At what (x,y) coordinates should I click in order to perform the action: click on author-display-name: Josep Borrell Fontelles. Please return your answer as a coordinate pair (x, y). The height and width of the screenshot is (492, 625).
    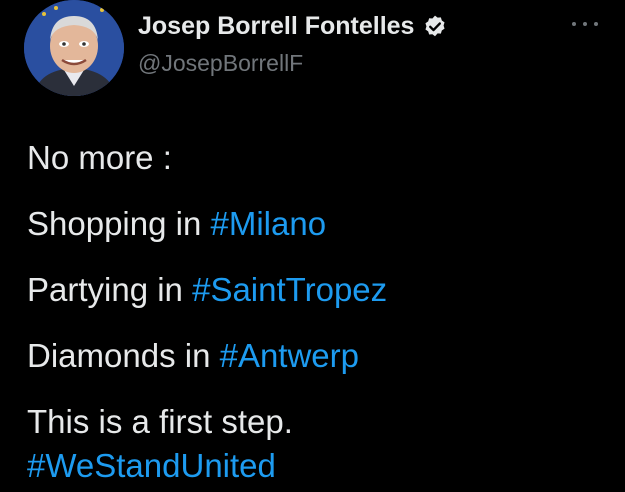
    Looking at the image, I should click on (276, 26).